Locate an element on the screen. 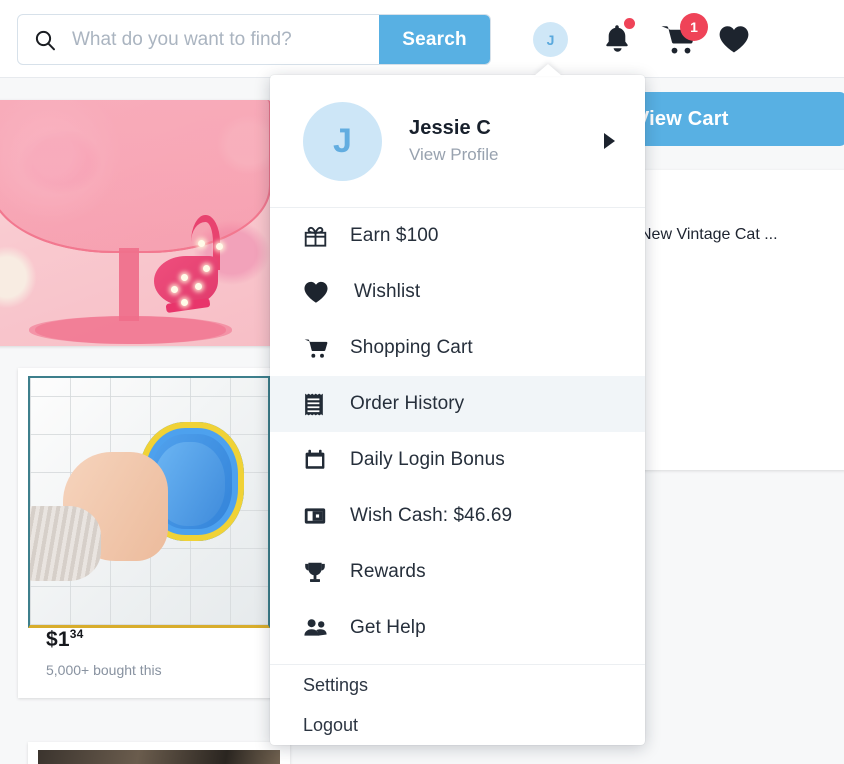  menu-item-settings: Settings is located at coordinates (457, 685).